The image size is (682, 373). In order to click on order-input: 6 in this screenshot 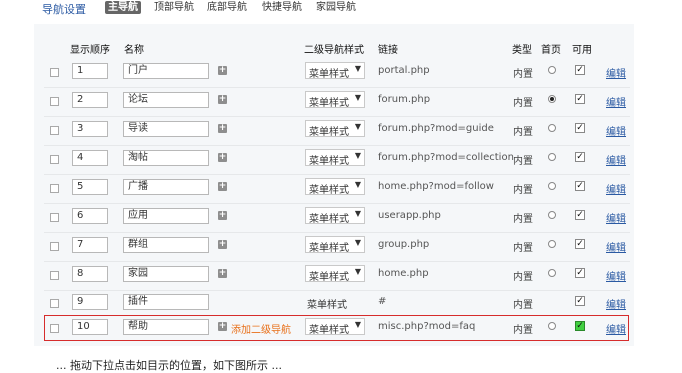, I will do `click(90, 216)`.